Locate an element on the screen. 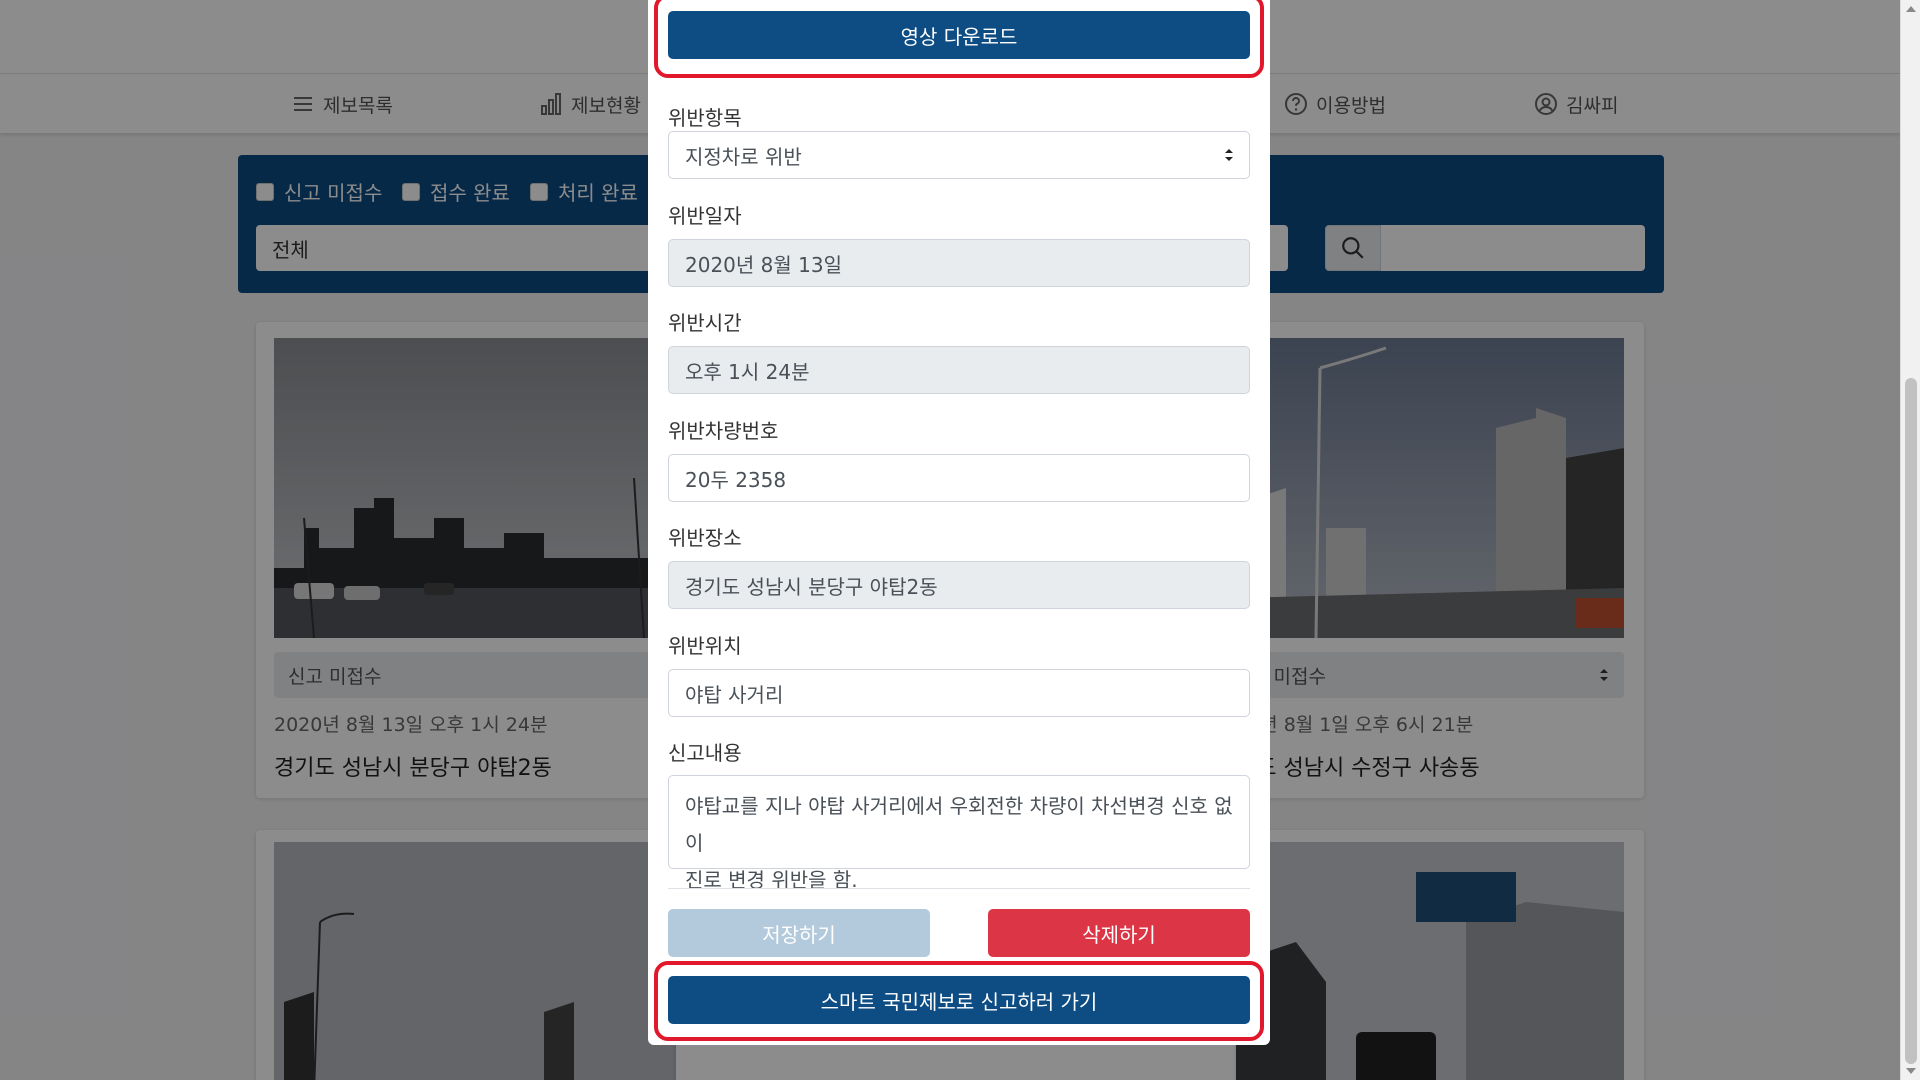 The width and height of the screenshot is (1920, 1080). report-content-line: 야탑교를 지나 야탑 사거리에서 우회전한 차량이 차선변경 신호 없이 is located at coordinates (959, 824).